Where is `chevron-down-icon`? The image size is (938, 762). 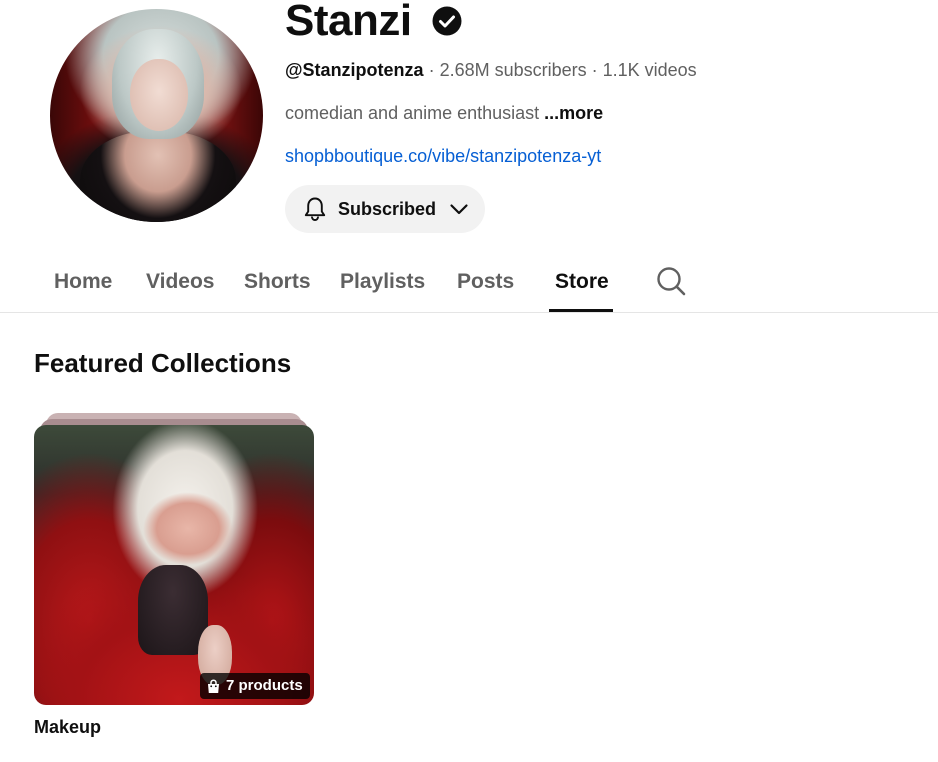
chevron-down-icon is located at coordinates (459, 209).